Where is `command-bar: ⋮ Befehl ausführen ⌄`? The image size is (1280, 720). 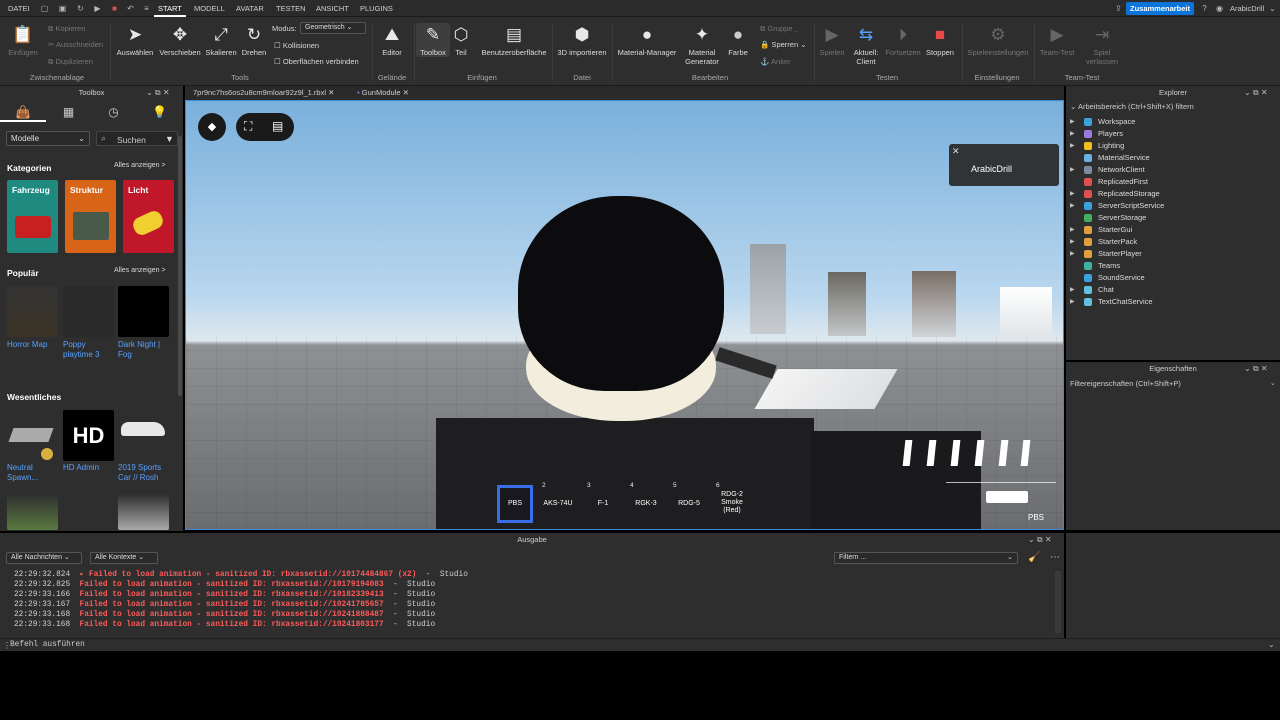
command-bar: ⋮ Befehl ausführen ⌄ is located at coordinates (640, 644).